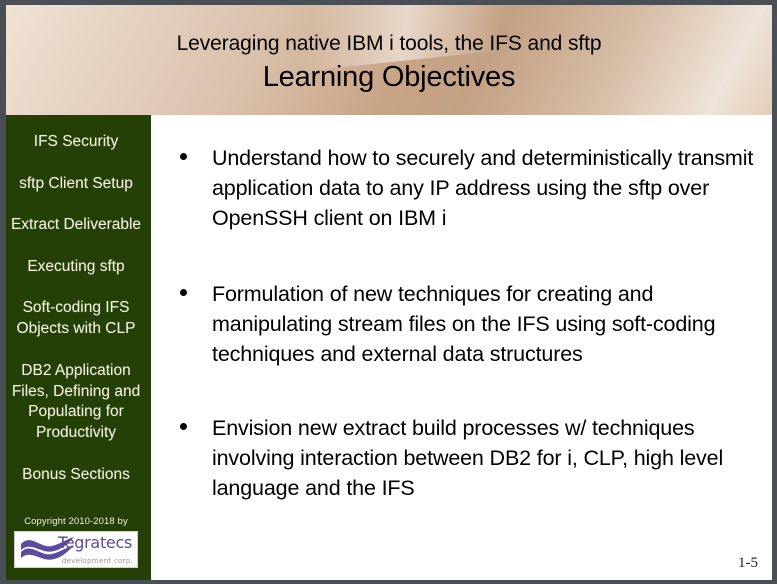 Image resolution: width=777 pixels, height=584 pixels. I want to click on logo-wordmark: Tegratecs, so click(95, 542).